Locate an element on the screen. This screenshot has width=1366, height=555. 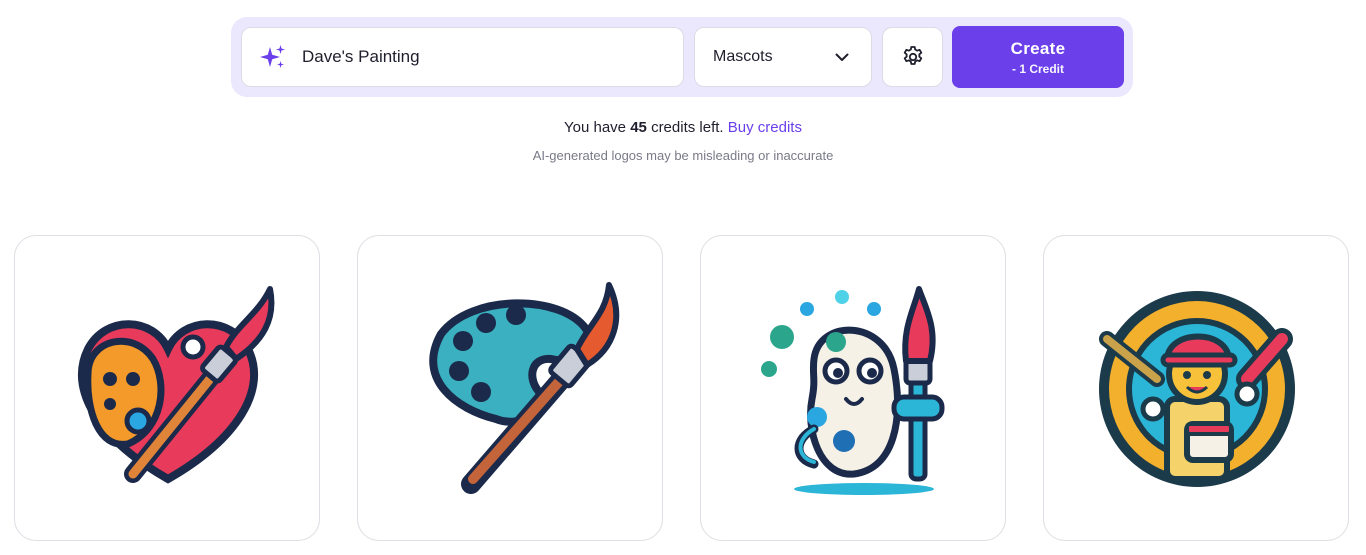
create-button: Create - 1 Credit is located at coordinates (1038, 57).